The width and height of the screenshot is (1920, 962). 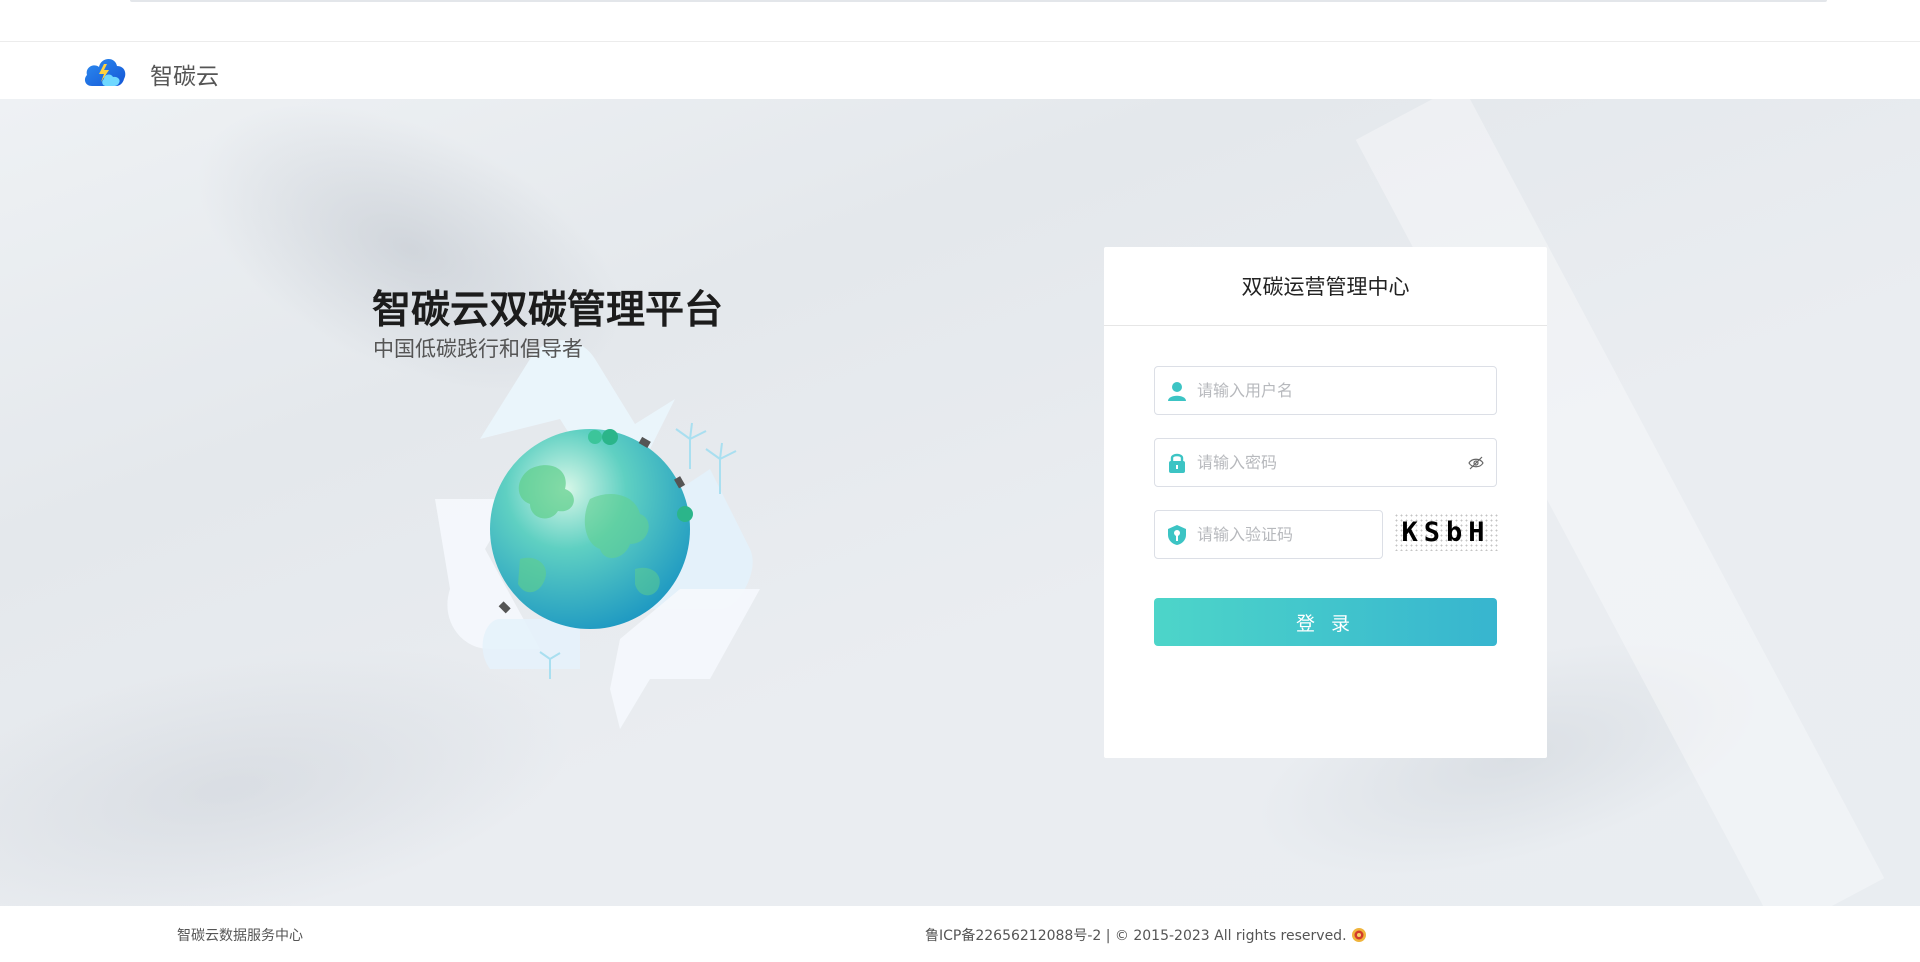 I want to click on username-input, so click(x=1327, y=390).